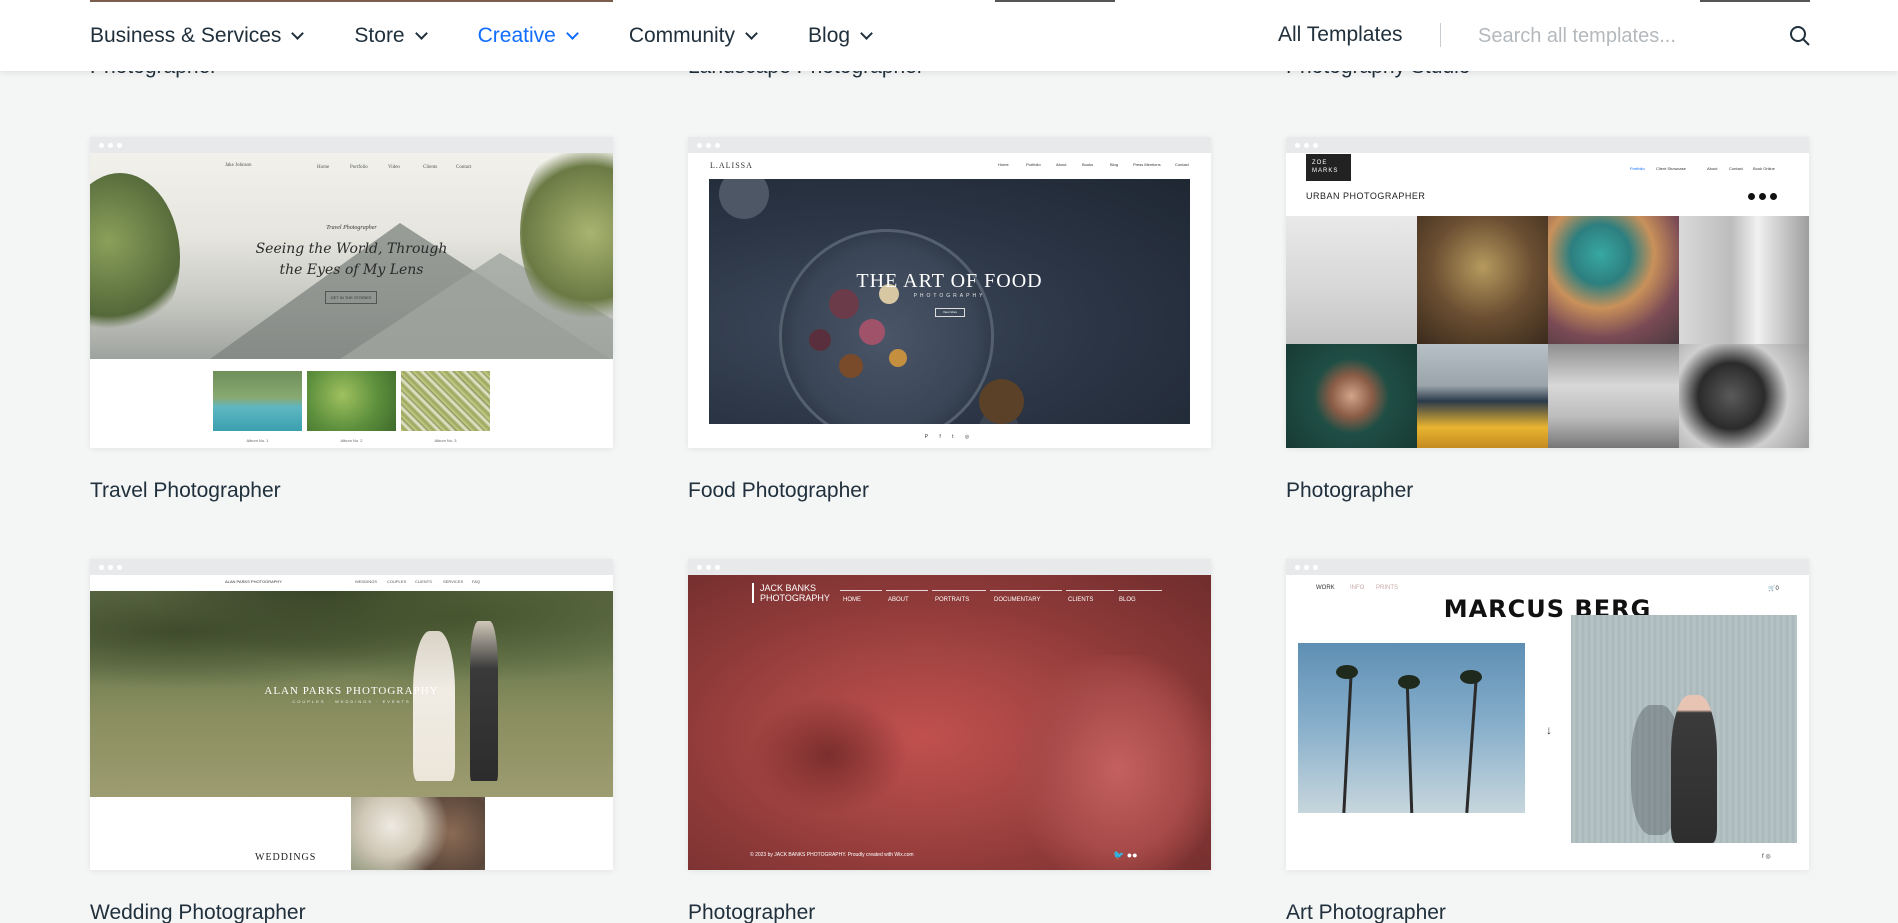 This screenshot has height=923, width=1898. What do you see at coordinates (1357, 588) in the screenshot?
I see `preview-nav-item: INFO` at bounding box center [1357, 588].